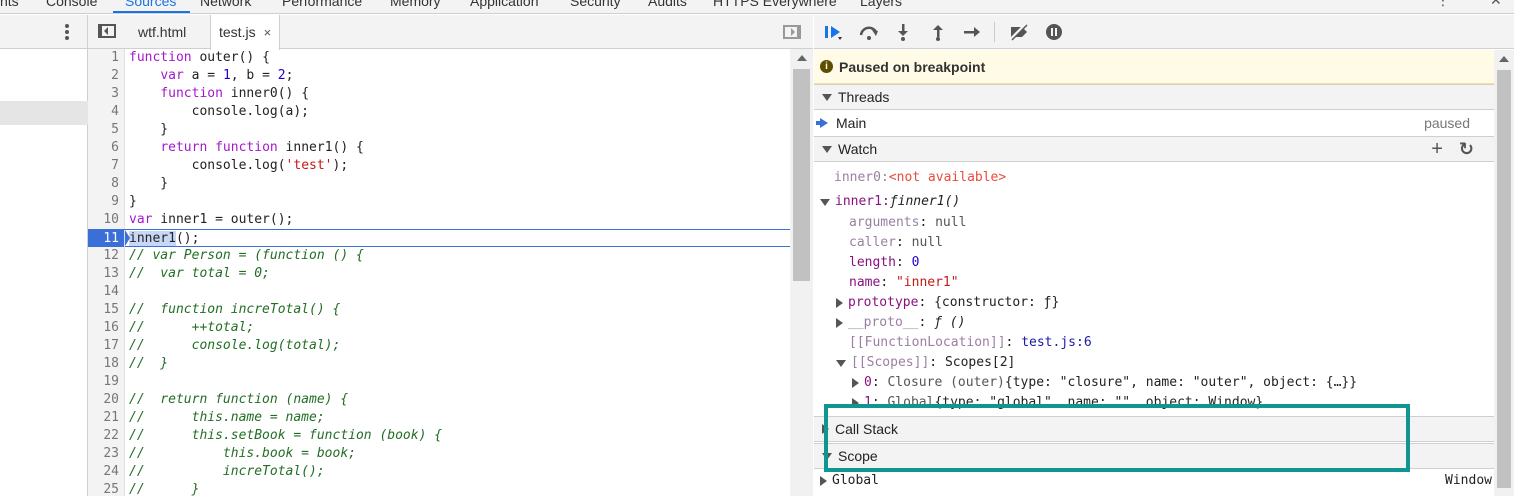 This screenshot has width=1514, height=496. I want to click on paused-banner: i Paused on breakpoint, so click(1154, 67).